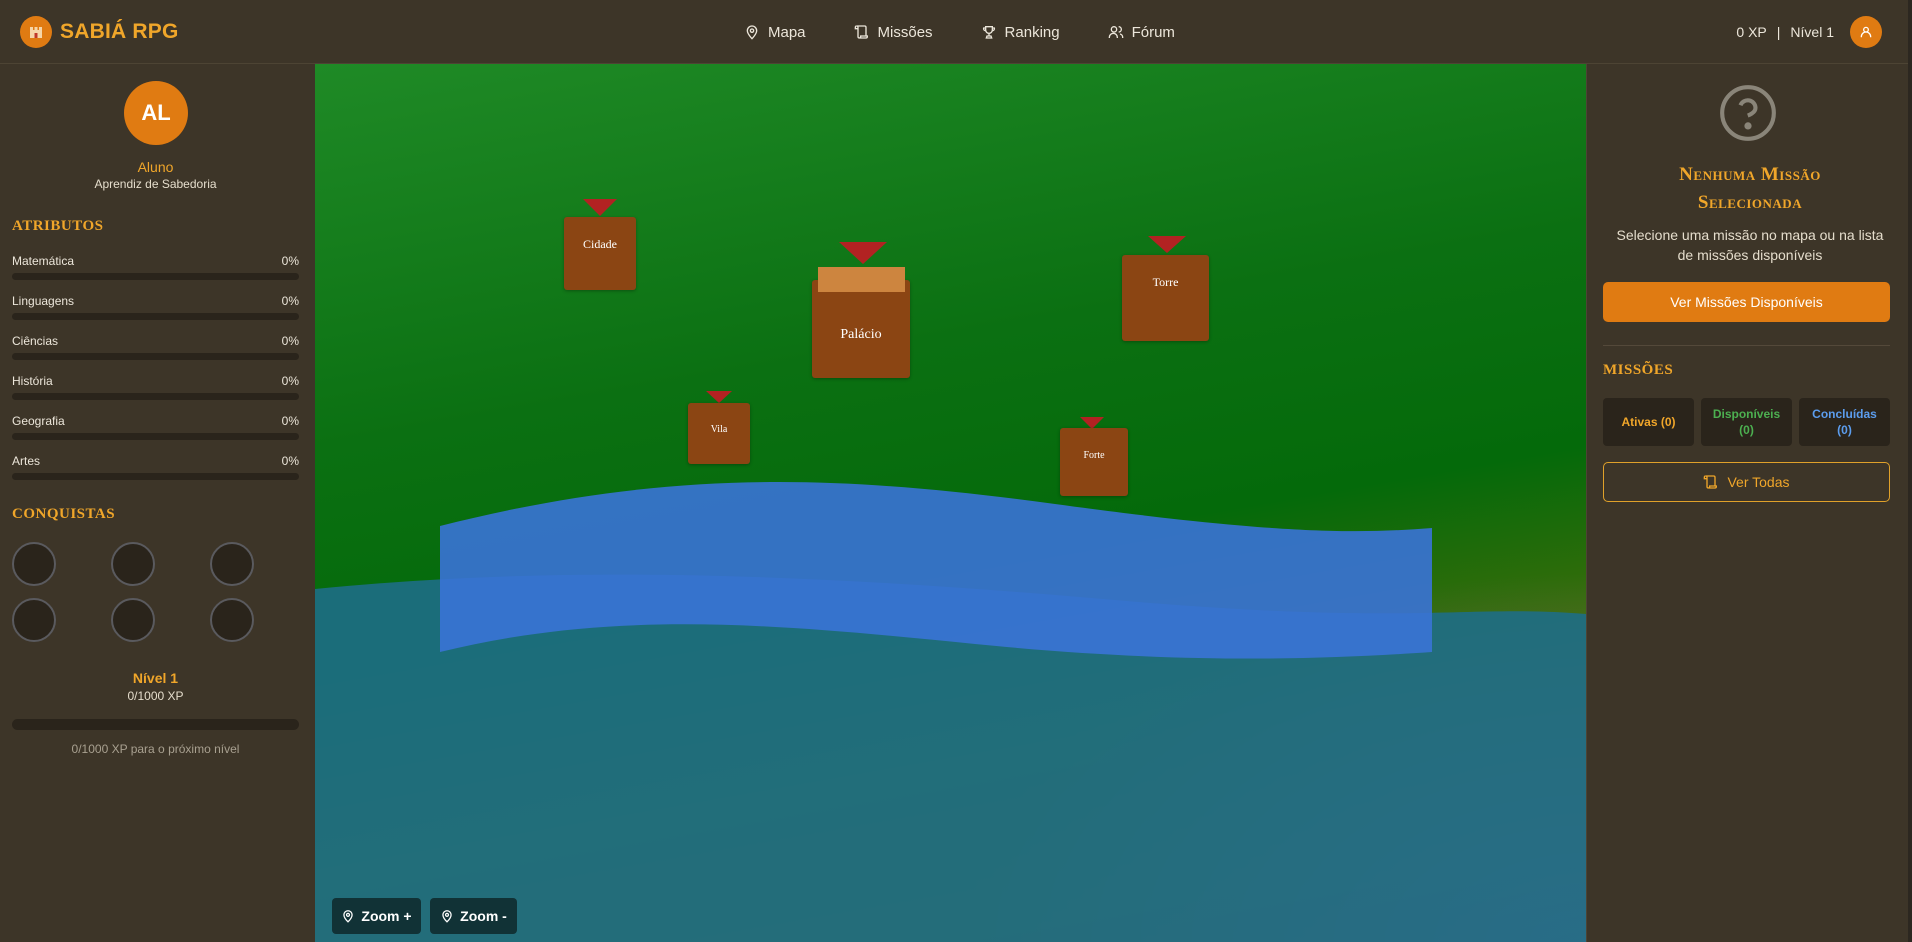 The height and width of the screenshot is (942, 1912). Describe the element at coordinates (1165, 298) in the screenshot. I see `location-torre: Torre` at that location.